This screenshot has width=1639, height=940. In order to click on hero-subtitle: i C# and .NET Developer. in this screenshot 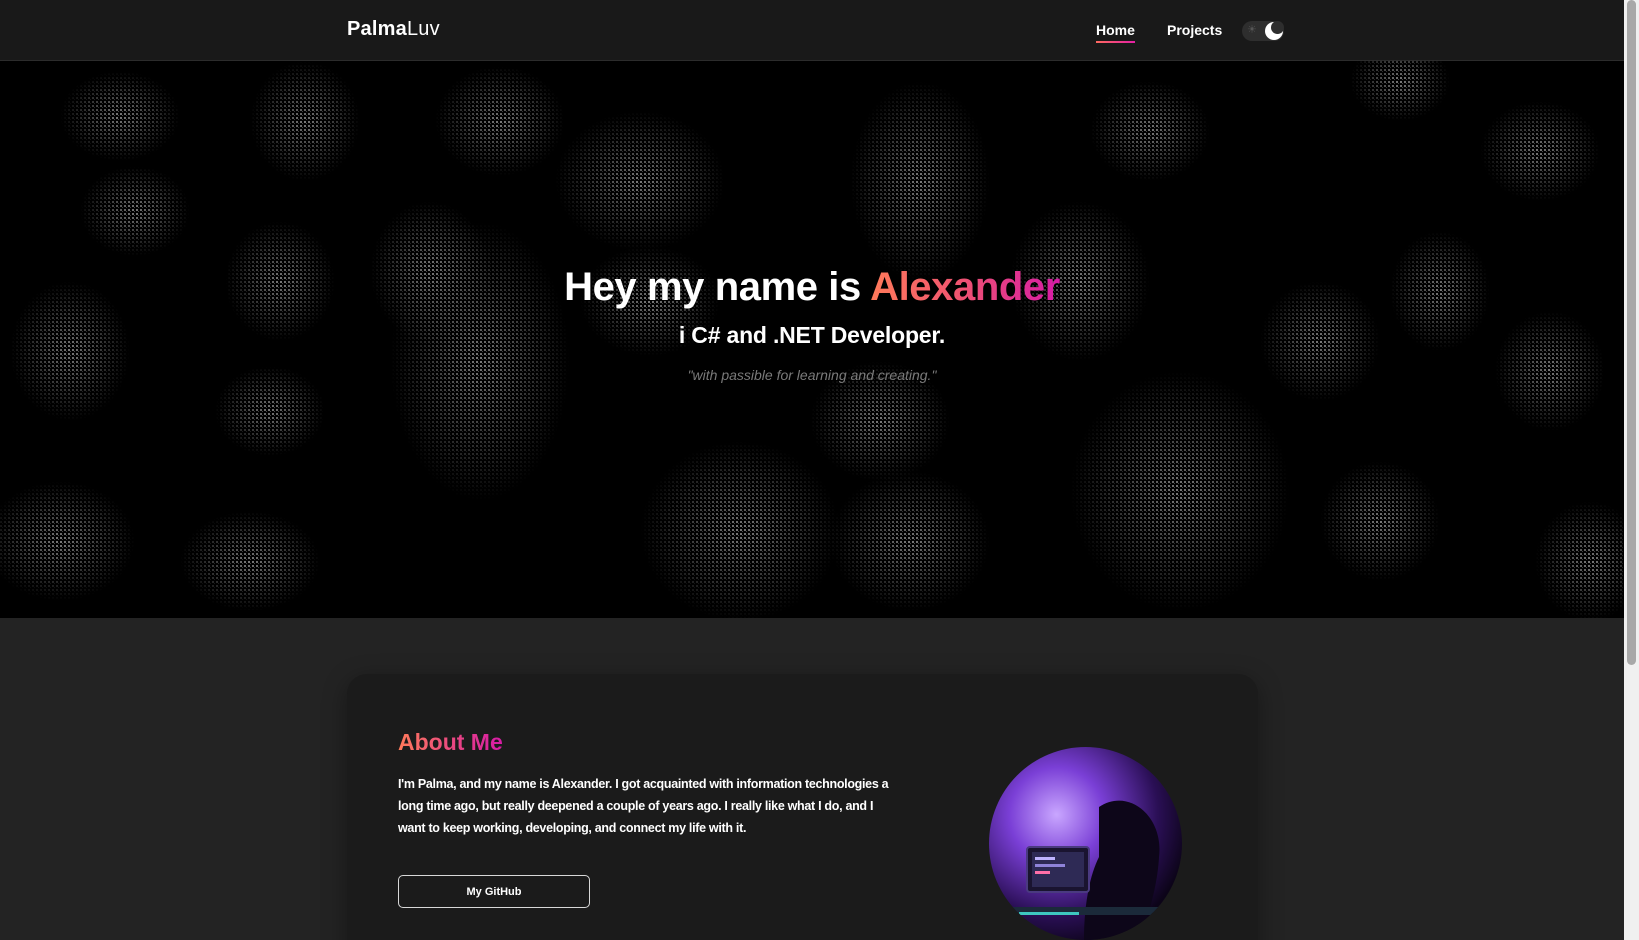, I will do `click(812, 335)`.